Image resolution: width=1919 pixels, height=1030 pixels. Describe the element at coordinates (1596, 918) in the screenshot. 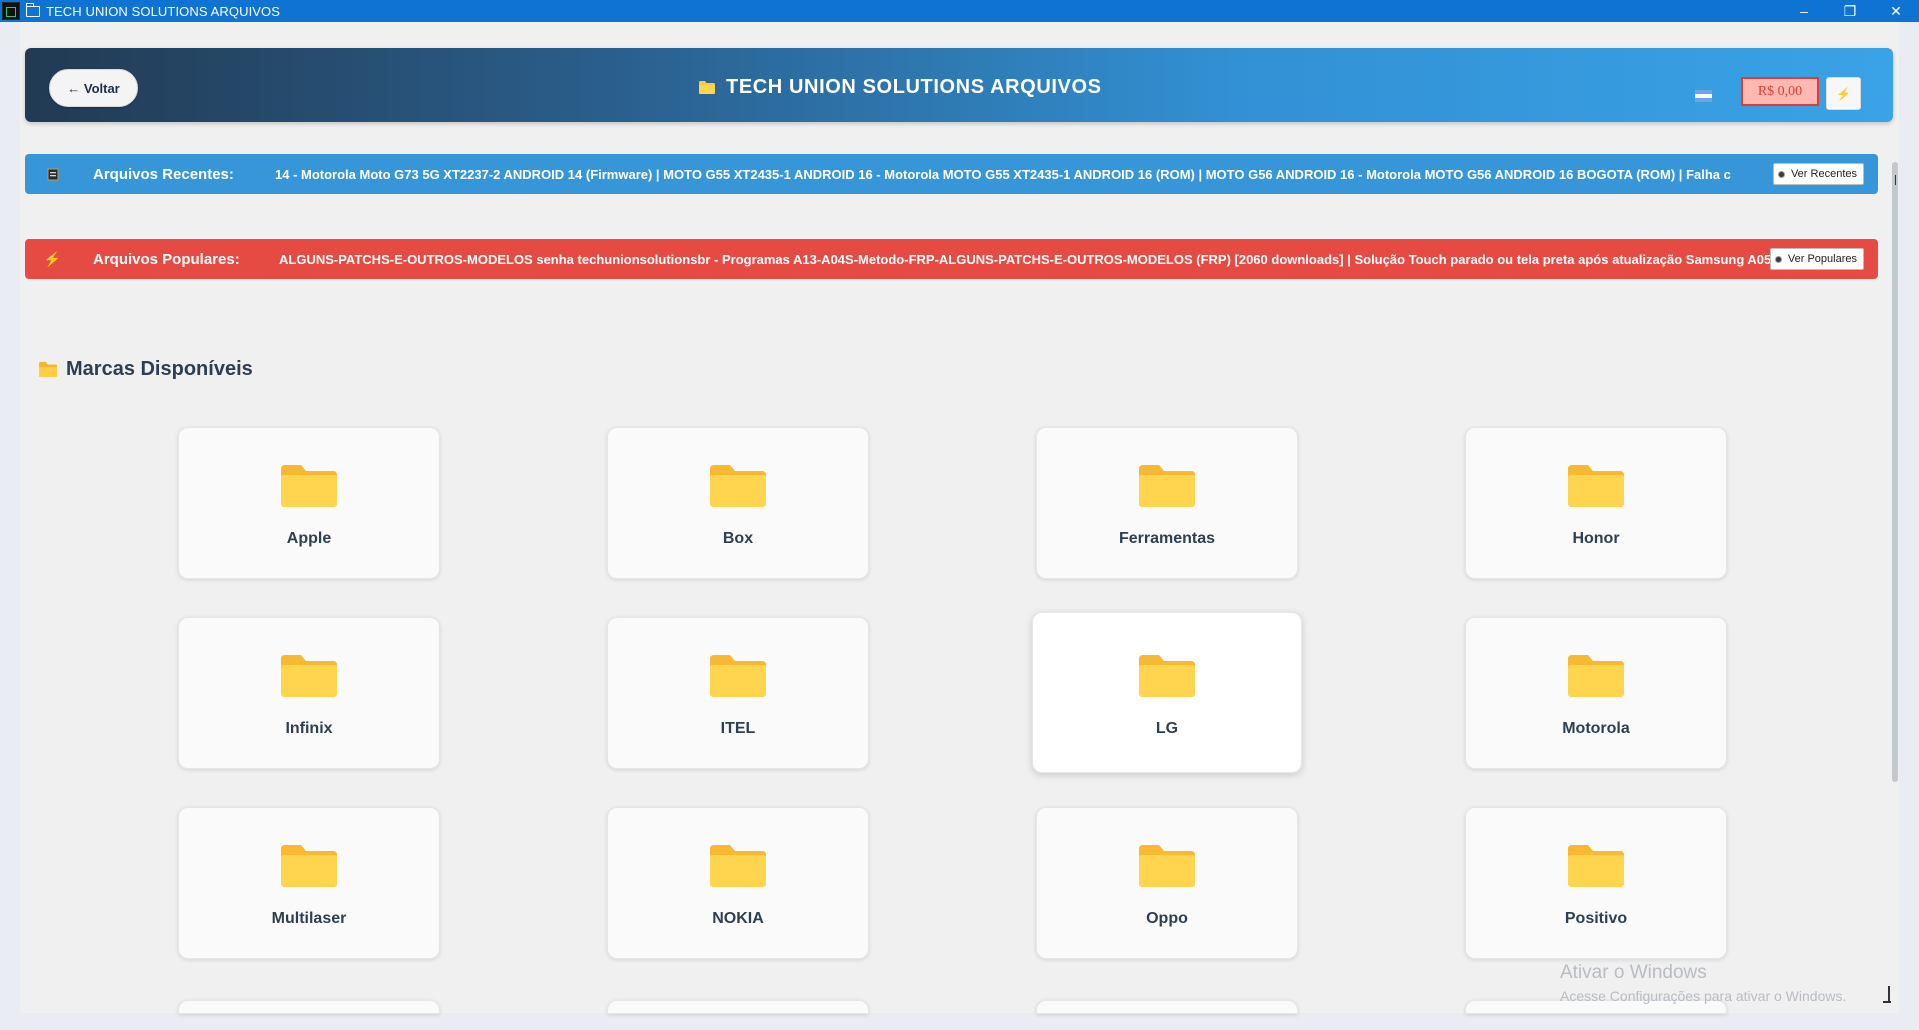

I see `brand-card-label: Positivo` at that location.